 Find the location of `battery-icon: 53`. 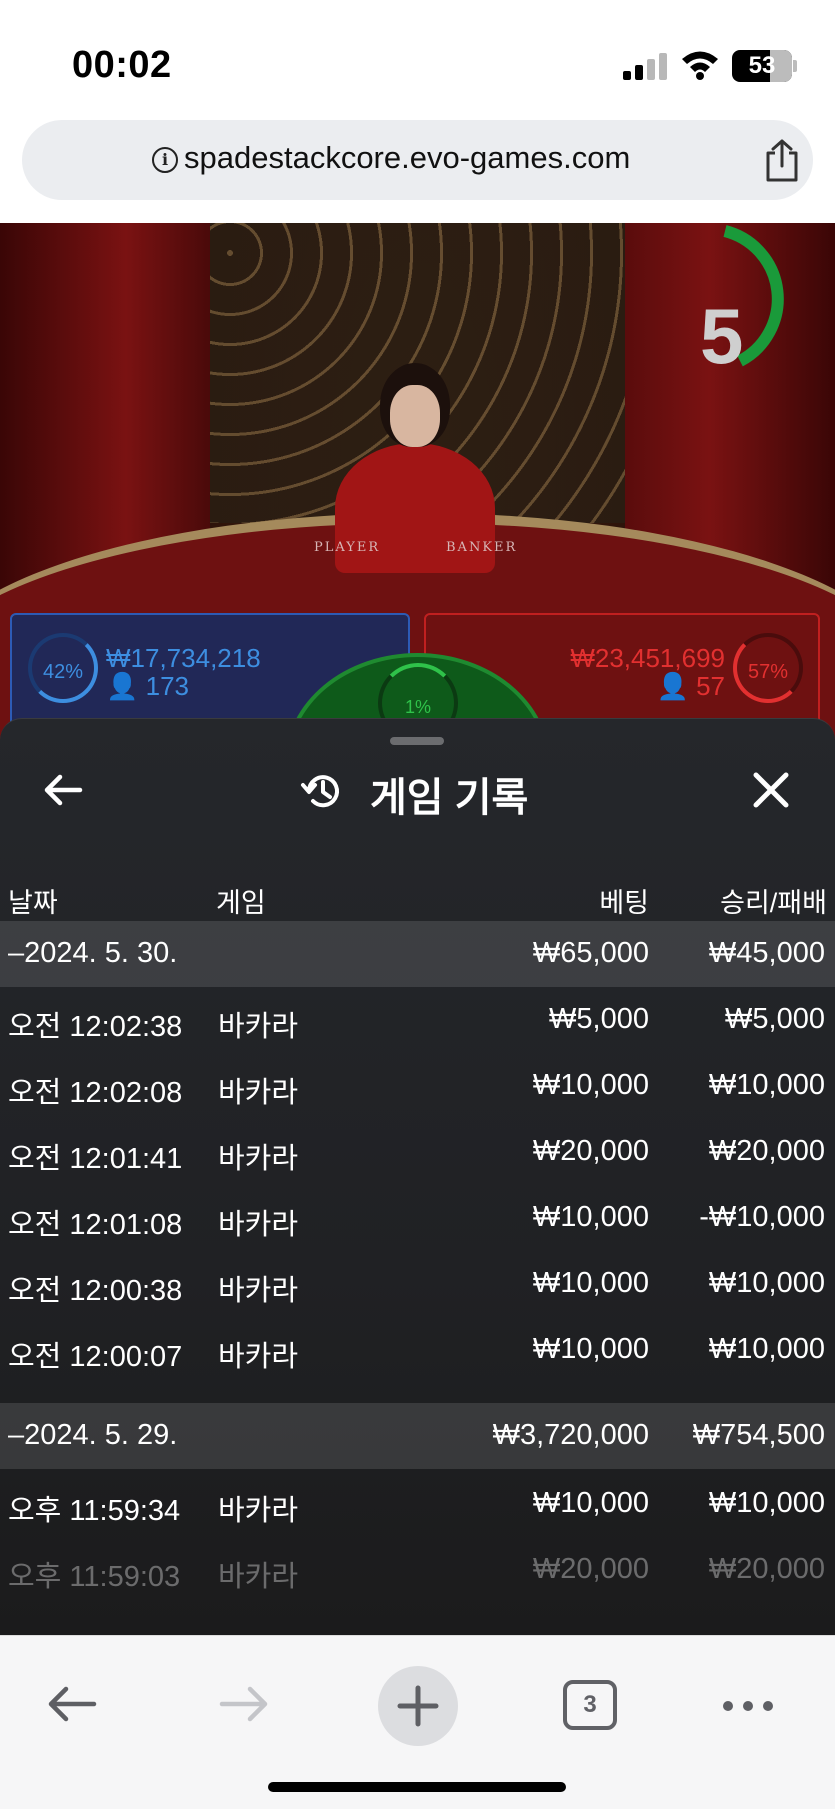

battery-icon: 53 is located at coordinates (762, 66).